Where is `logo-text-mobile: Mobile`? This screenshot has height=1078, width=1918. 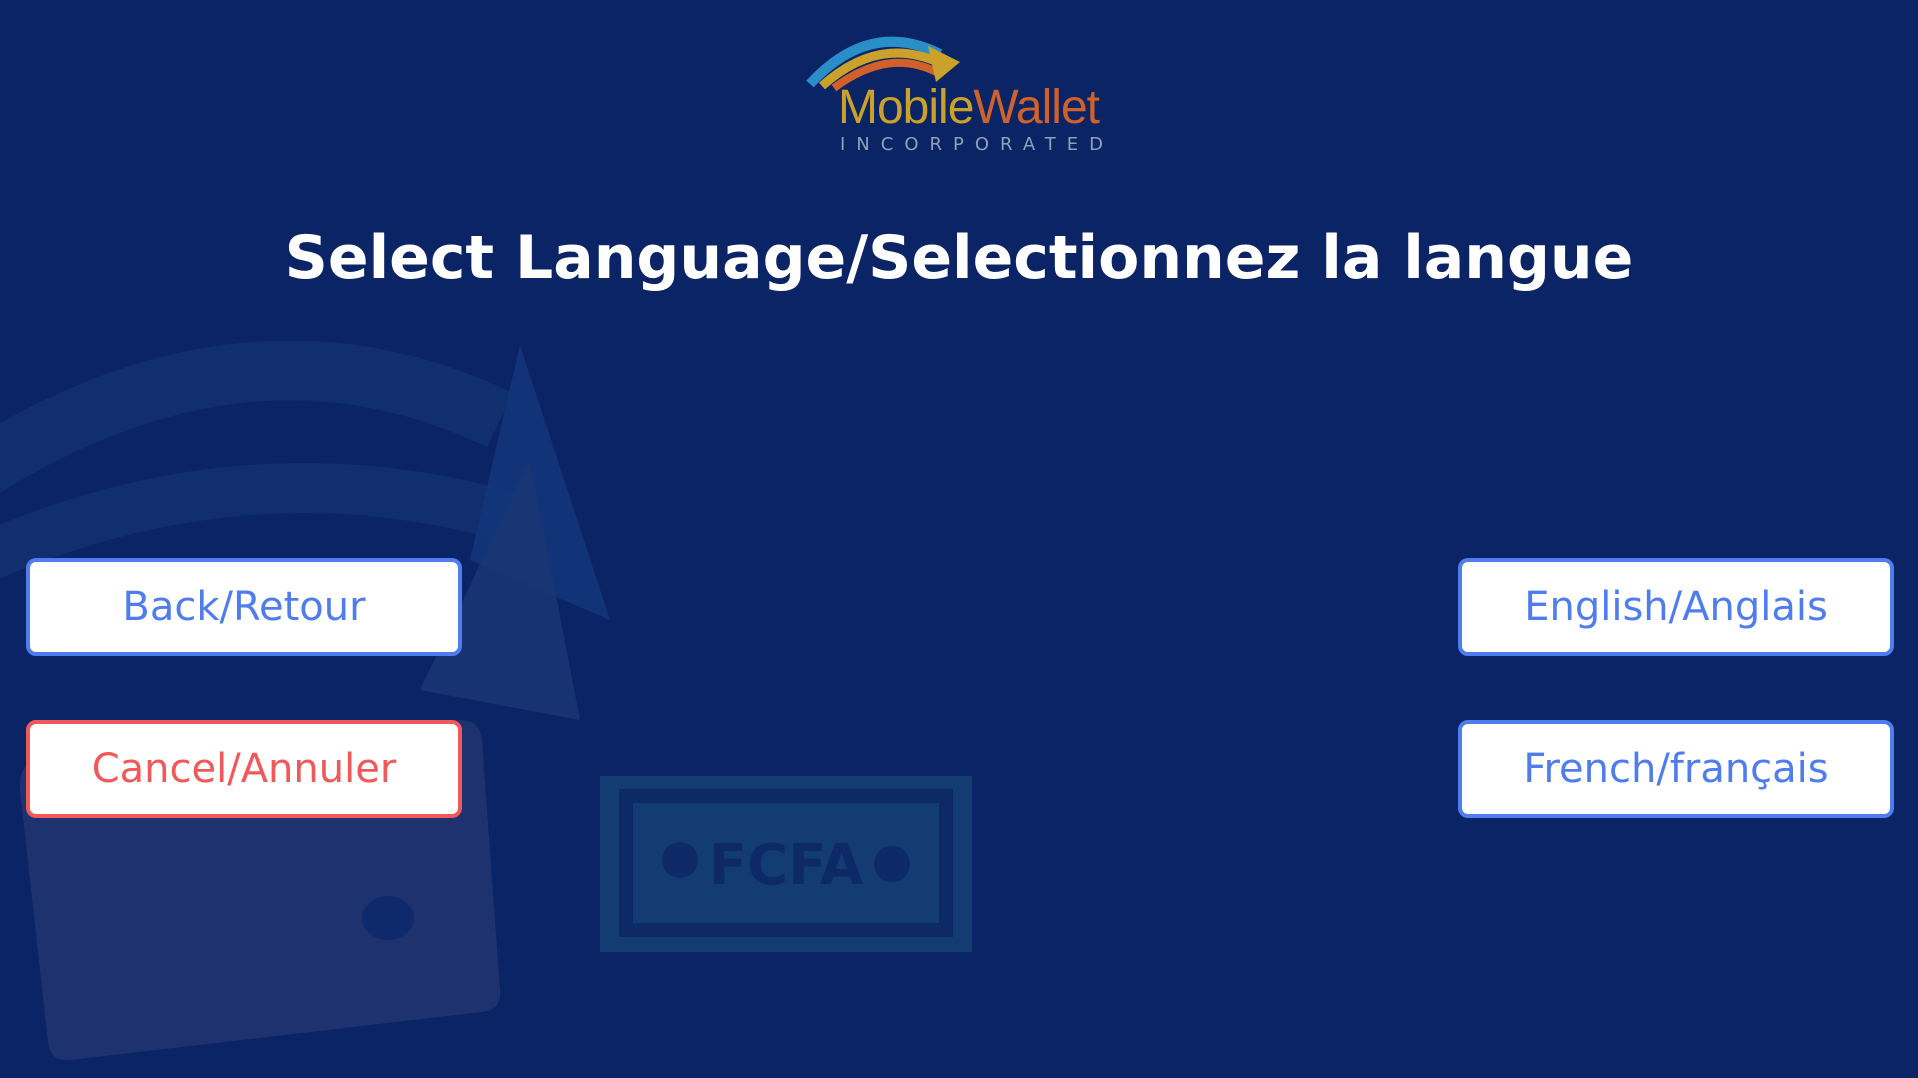 logo-text-mobile: Mobile is located at coordinates (906, 107).